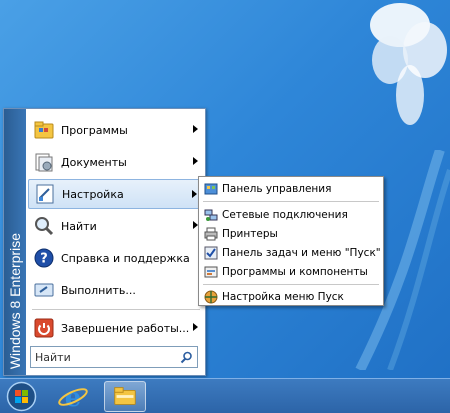 The image size is (450, 413). What do you see at coordinates (291, 233) in the screenshot?
I see `submenu-item-printers: Принтеры` at bounding box center [291, 233].